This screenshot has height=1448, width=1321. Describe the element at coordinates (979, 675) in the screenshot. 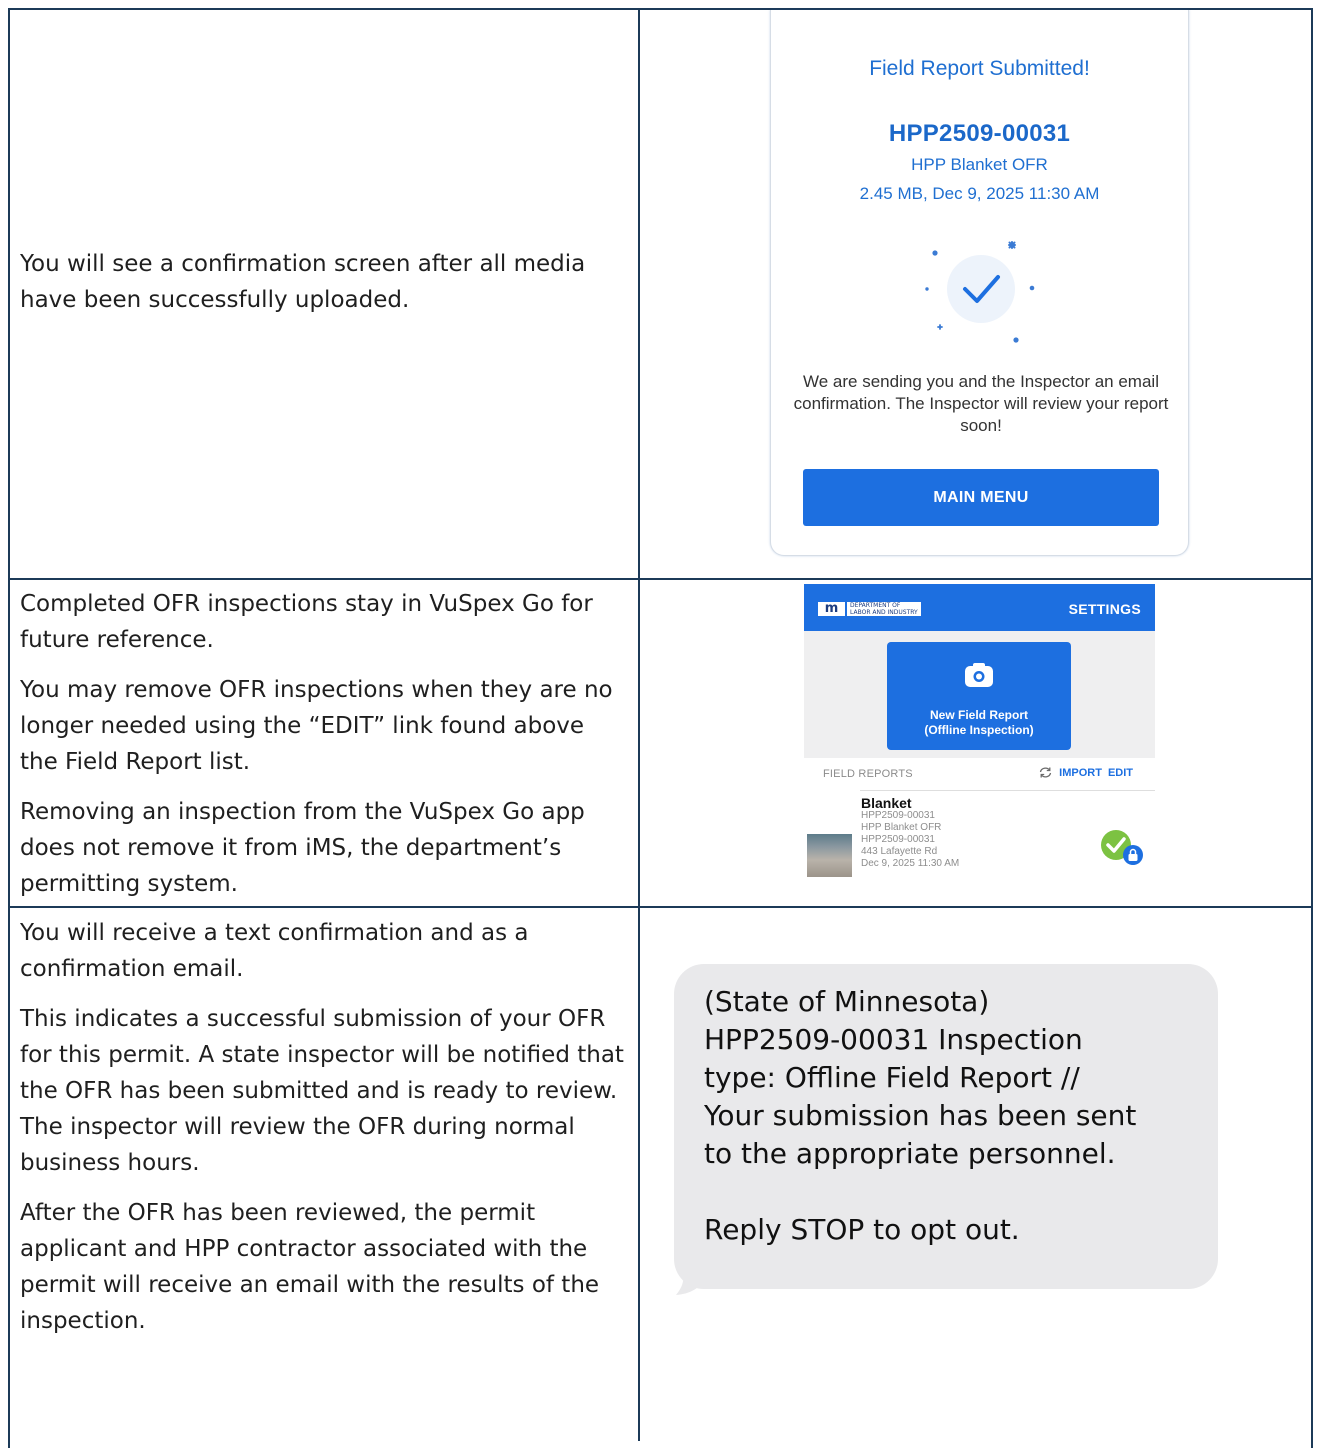

I see `camera-icon` at that location.